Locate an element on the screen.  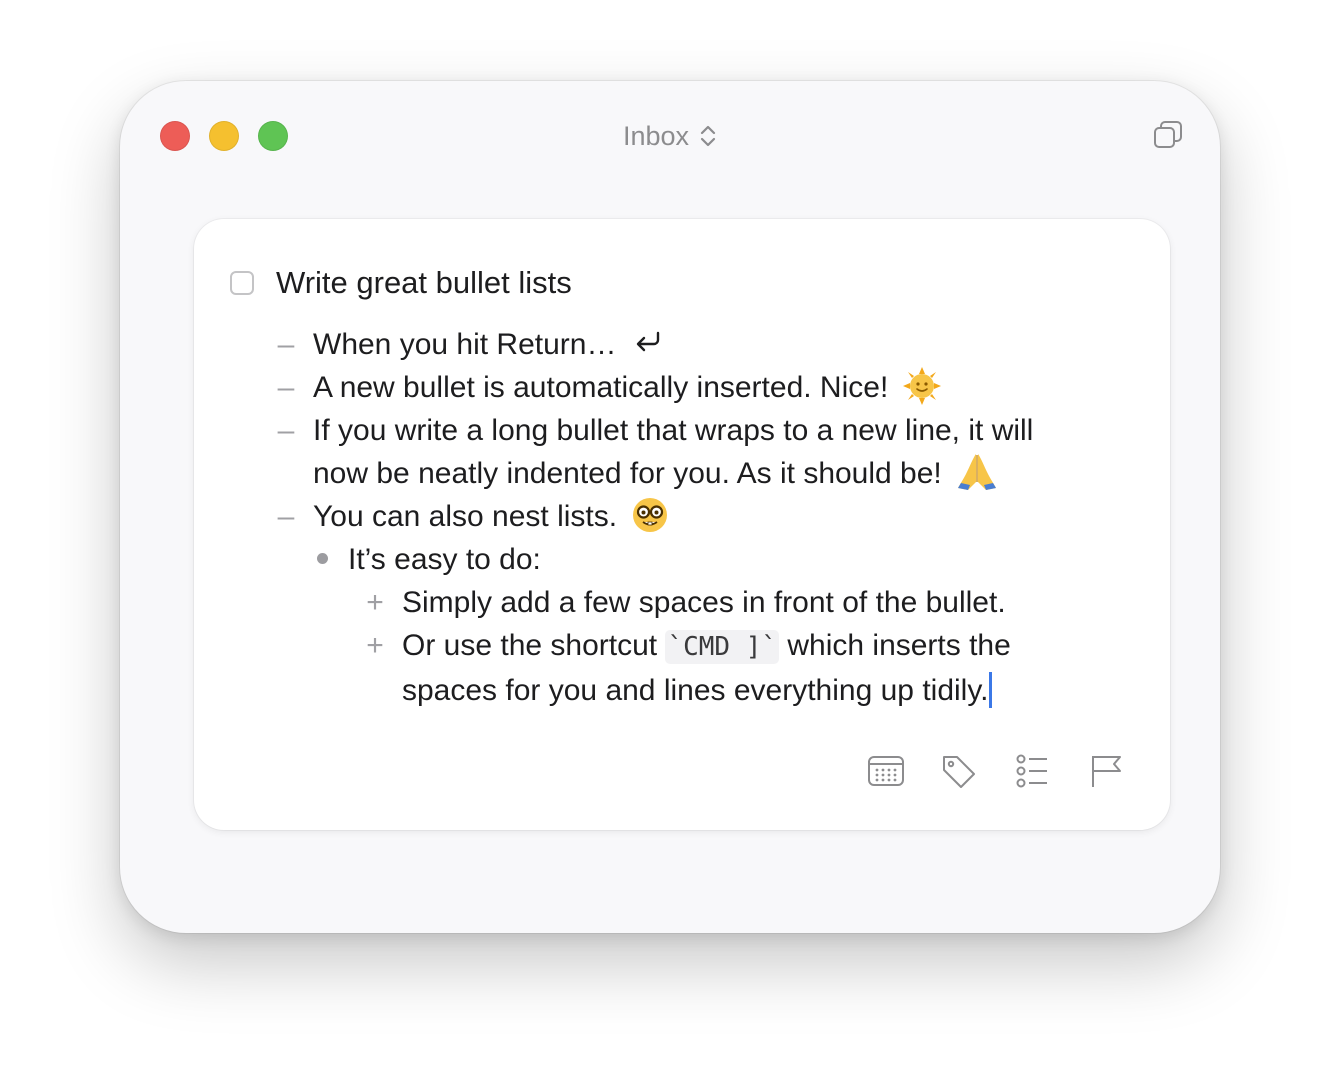
tag-icon is located at coordinates (959, 771).